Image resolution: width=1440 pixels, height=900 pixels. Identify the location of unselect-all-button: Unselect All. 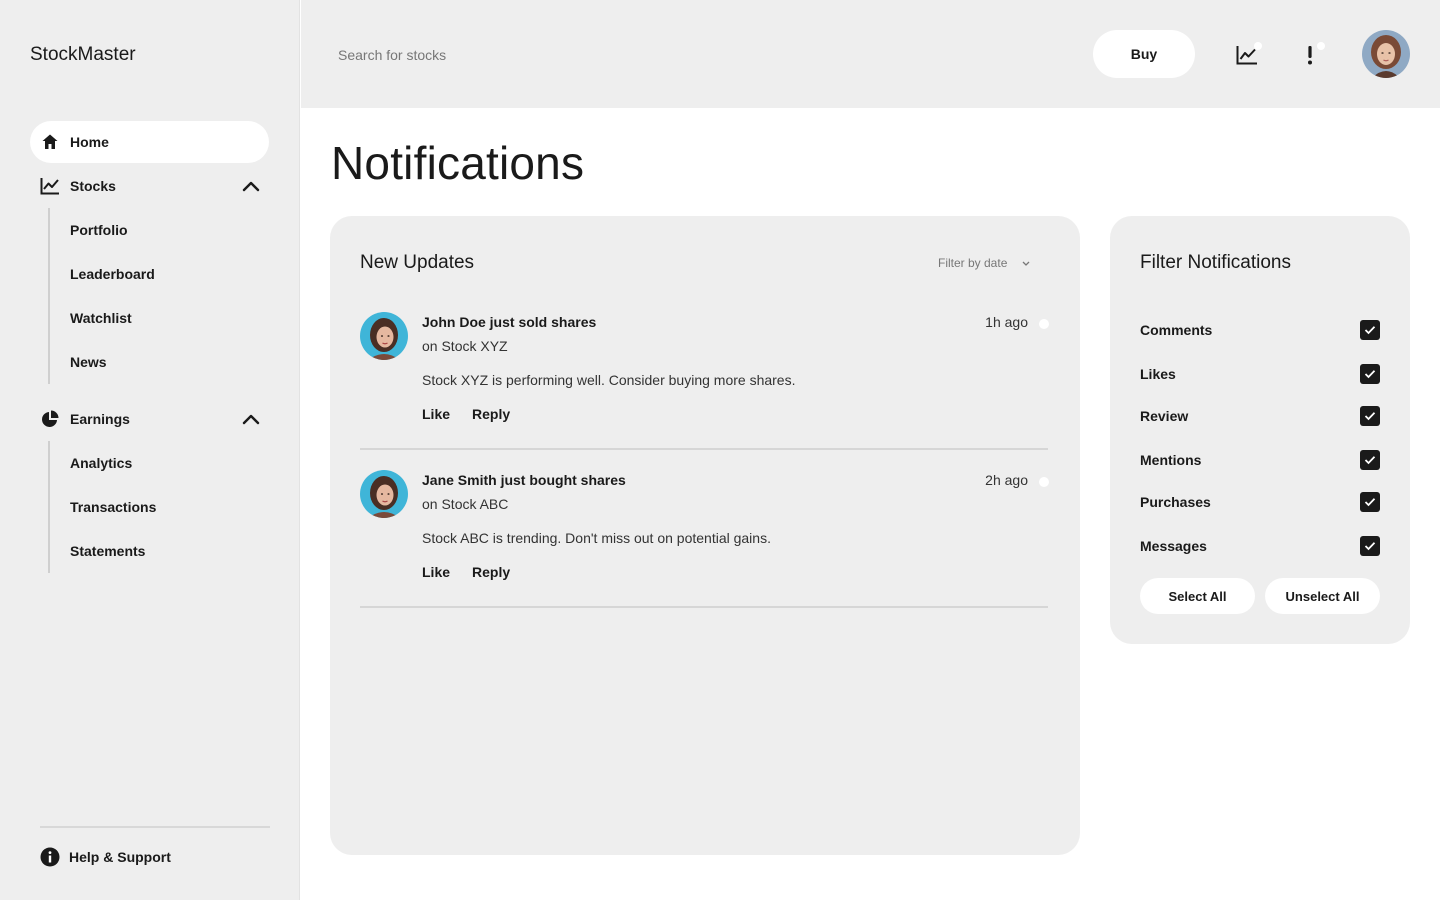
(1322, 596).